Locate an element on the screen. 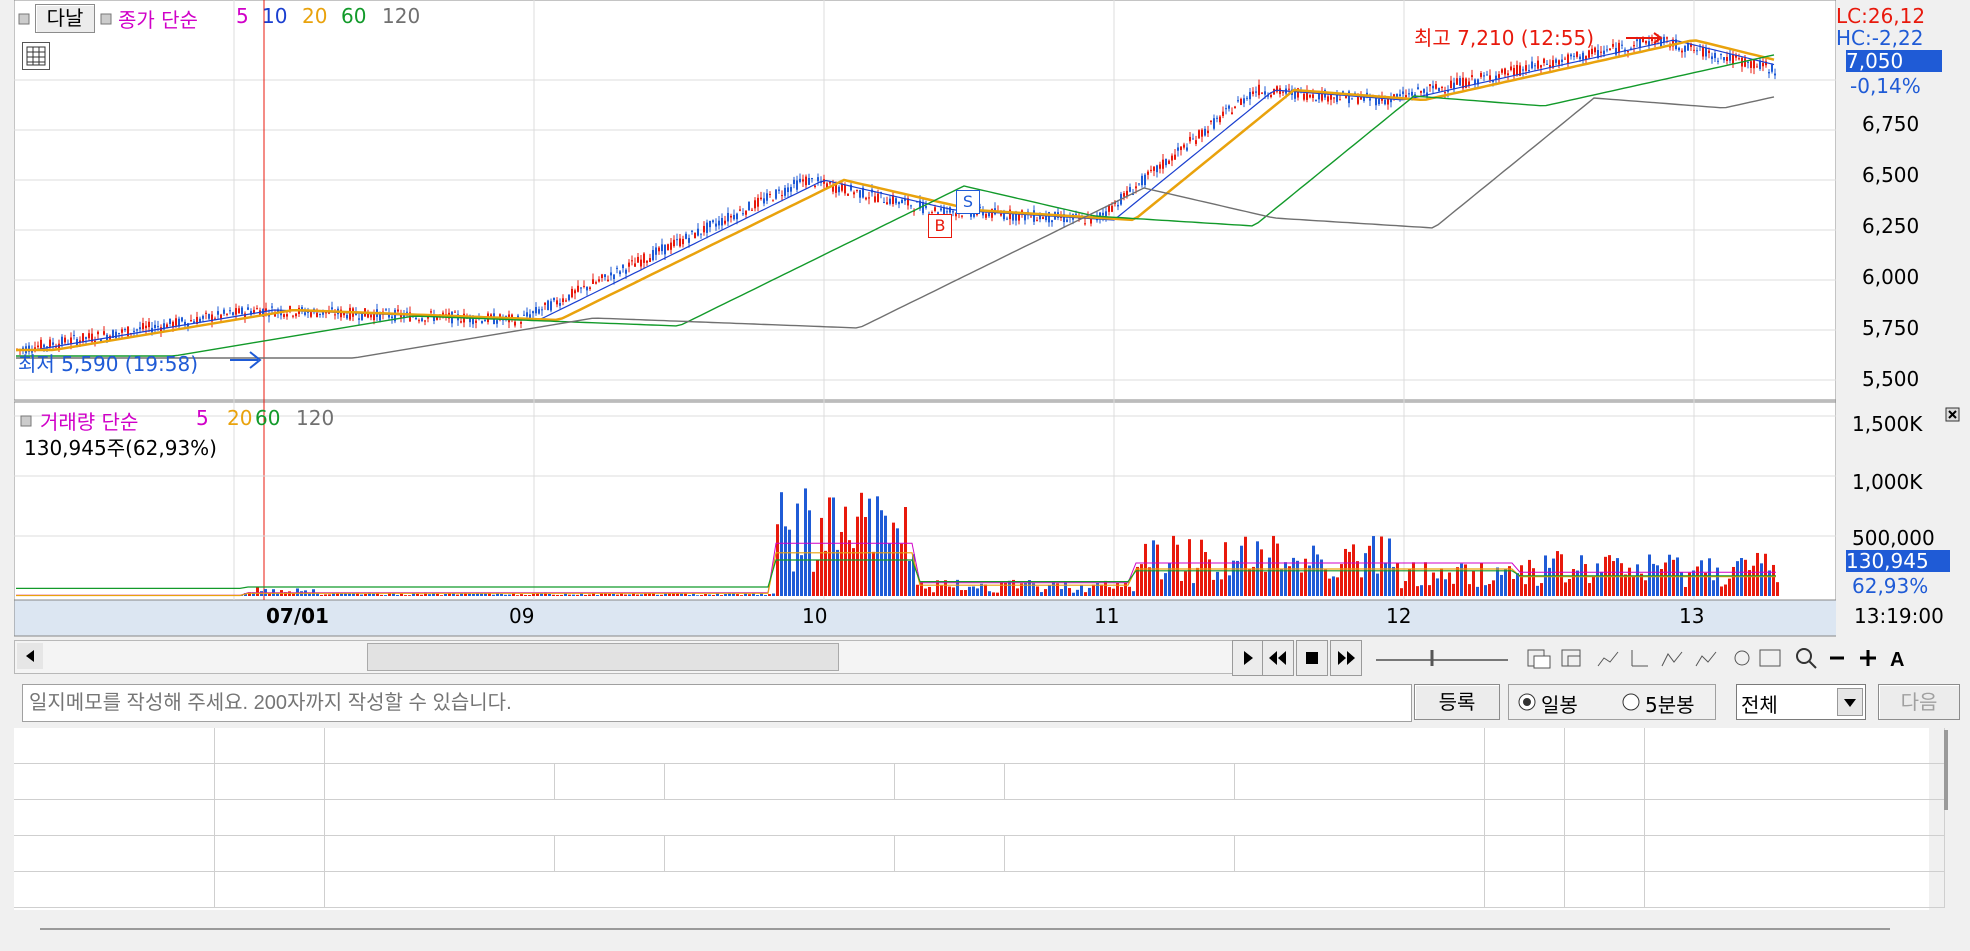 This screenshot has width=1970, height=951. triangle-left-icon is located at coordinates (30, 656).